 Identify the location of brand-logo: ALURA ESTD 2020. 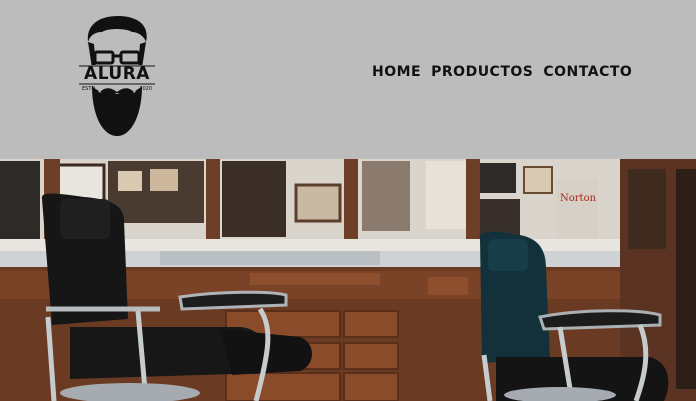
(117, 76).